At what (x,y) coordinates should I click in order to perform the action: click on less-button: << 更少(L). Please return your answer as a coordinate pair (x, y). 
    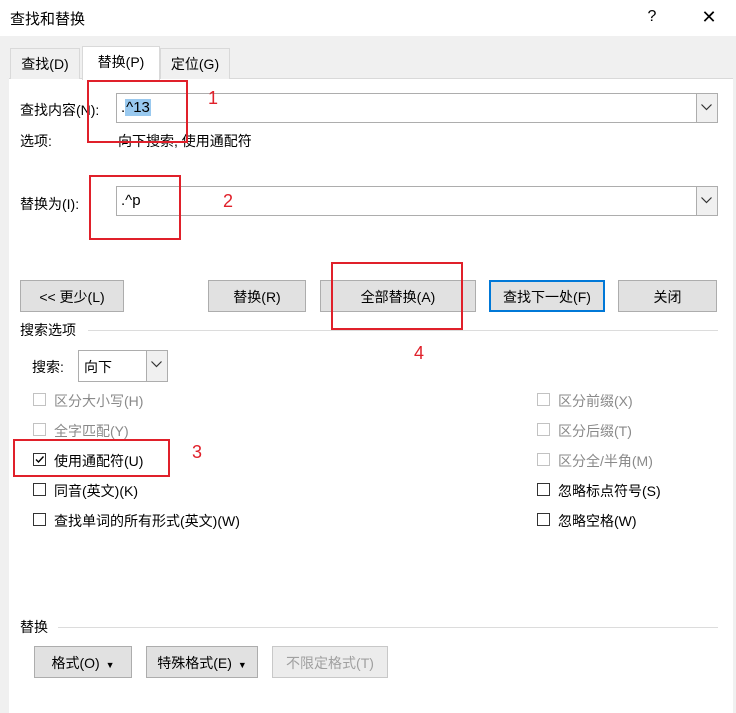
    Looking at the image, I should click on (72, 296).